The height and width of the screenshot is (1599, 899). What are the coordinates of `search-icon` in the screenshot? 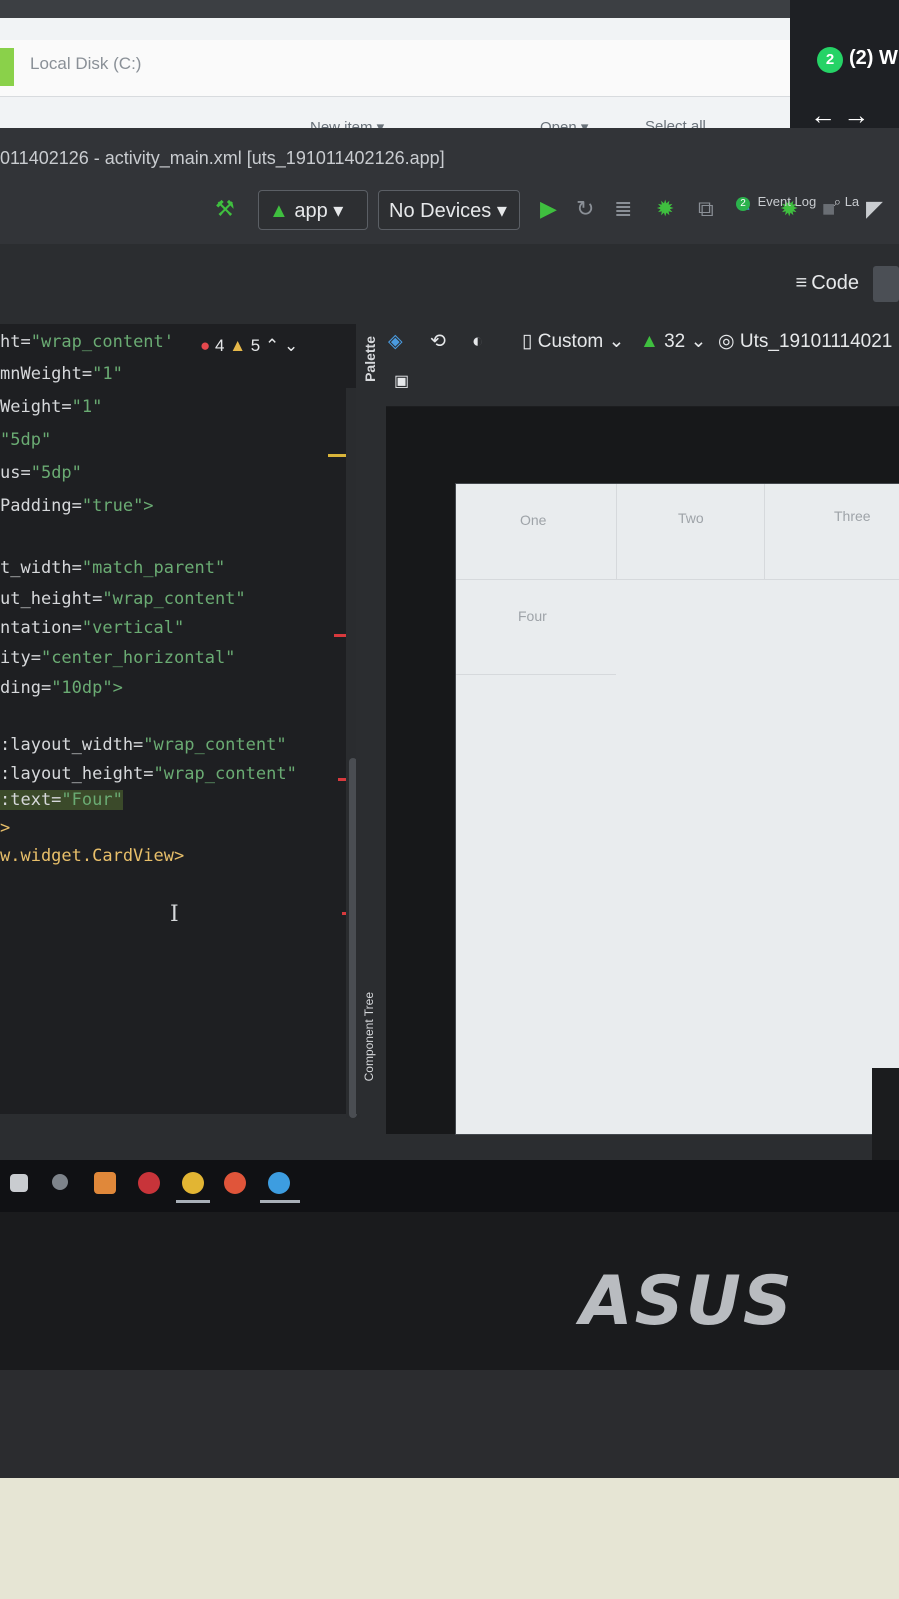 It's located at (60, 1182).